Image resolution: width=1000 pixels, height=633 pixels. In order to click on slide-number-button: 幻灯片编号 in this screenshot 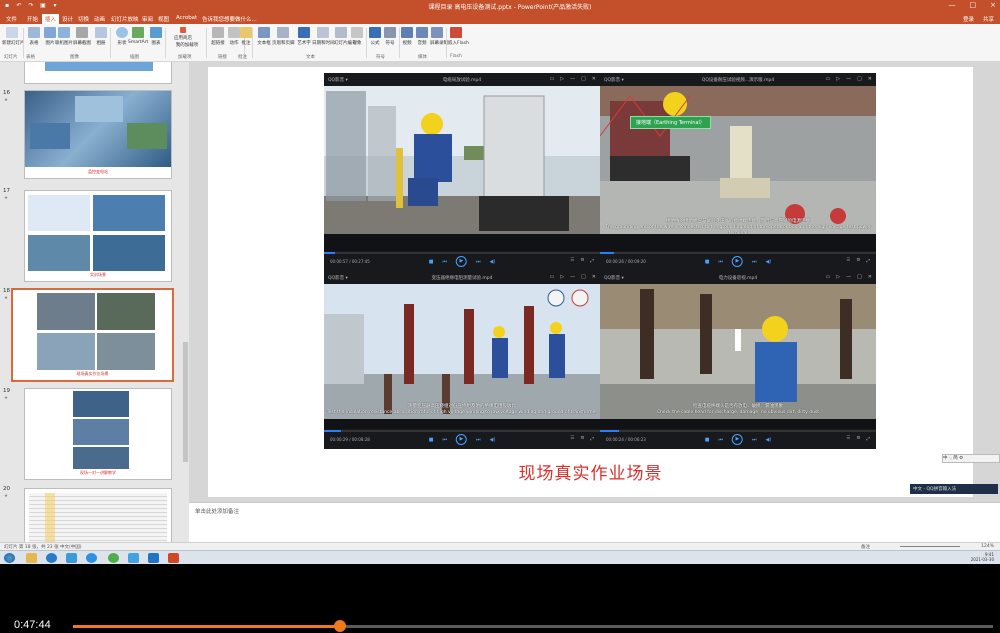, I will do `click(345, 42)`.